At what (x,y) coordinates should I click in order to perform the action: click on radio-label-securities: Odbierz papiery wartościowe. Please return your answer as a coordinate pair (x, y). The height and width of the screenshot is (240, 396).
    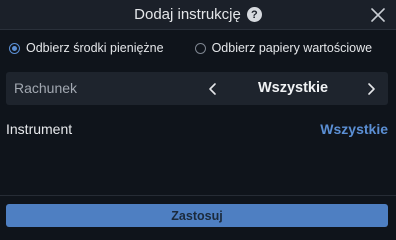
    Looking at the image, I should click on (292, 48).